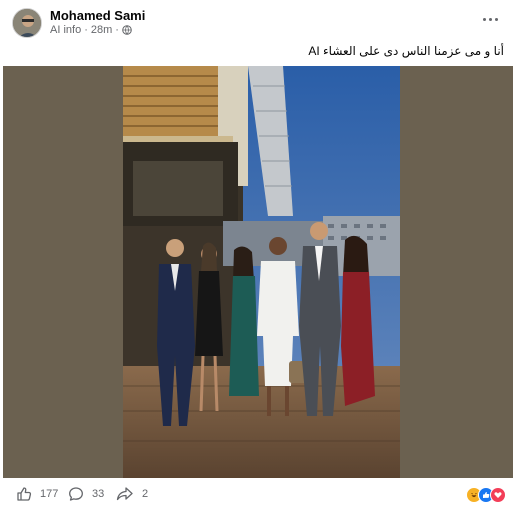  What do you see at coordinates (259, 496) in the screenshot?
I see `post-actions-bar: 177 33 2` at bounding box center [259, 496].